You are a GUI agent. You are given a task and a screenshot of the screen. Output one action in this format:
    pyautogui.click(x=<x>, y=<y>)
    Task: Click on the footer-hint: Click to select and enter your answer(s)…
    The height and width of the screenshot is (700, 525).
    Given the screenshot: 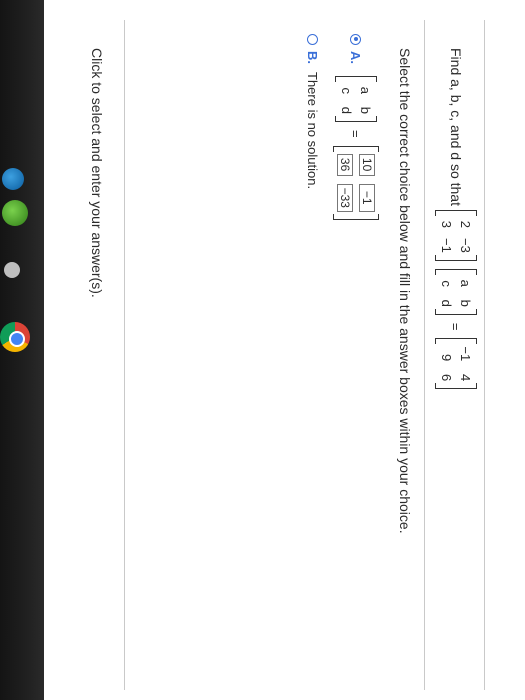 What is the action you would take?
    pyautogui.click(x=97, y=173)
    